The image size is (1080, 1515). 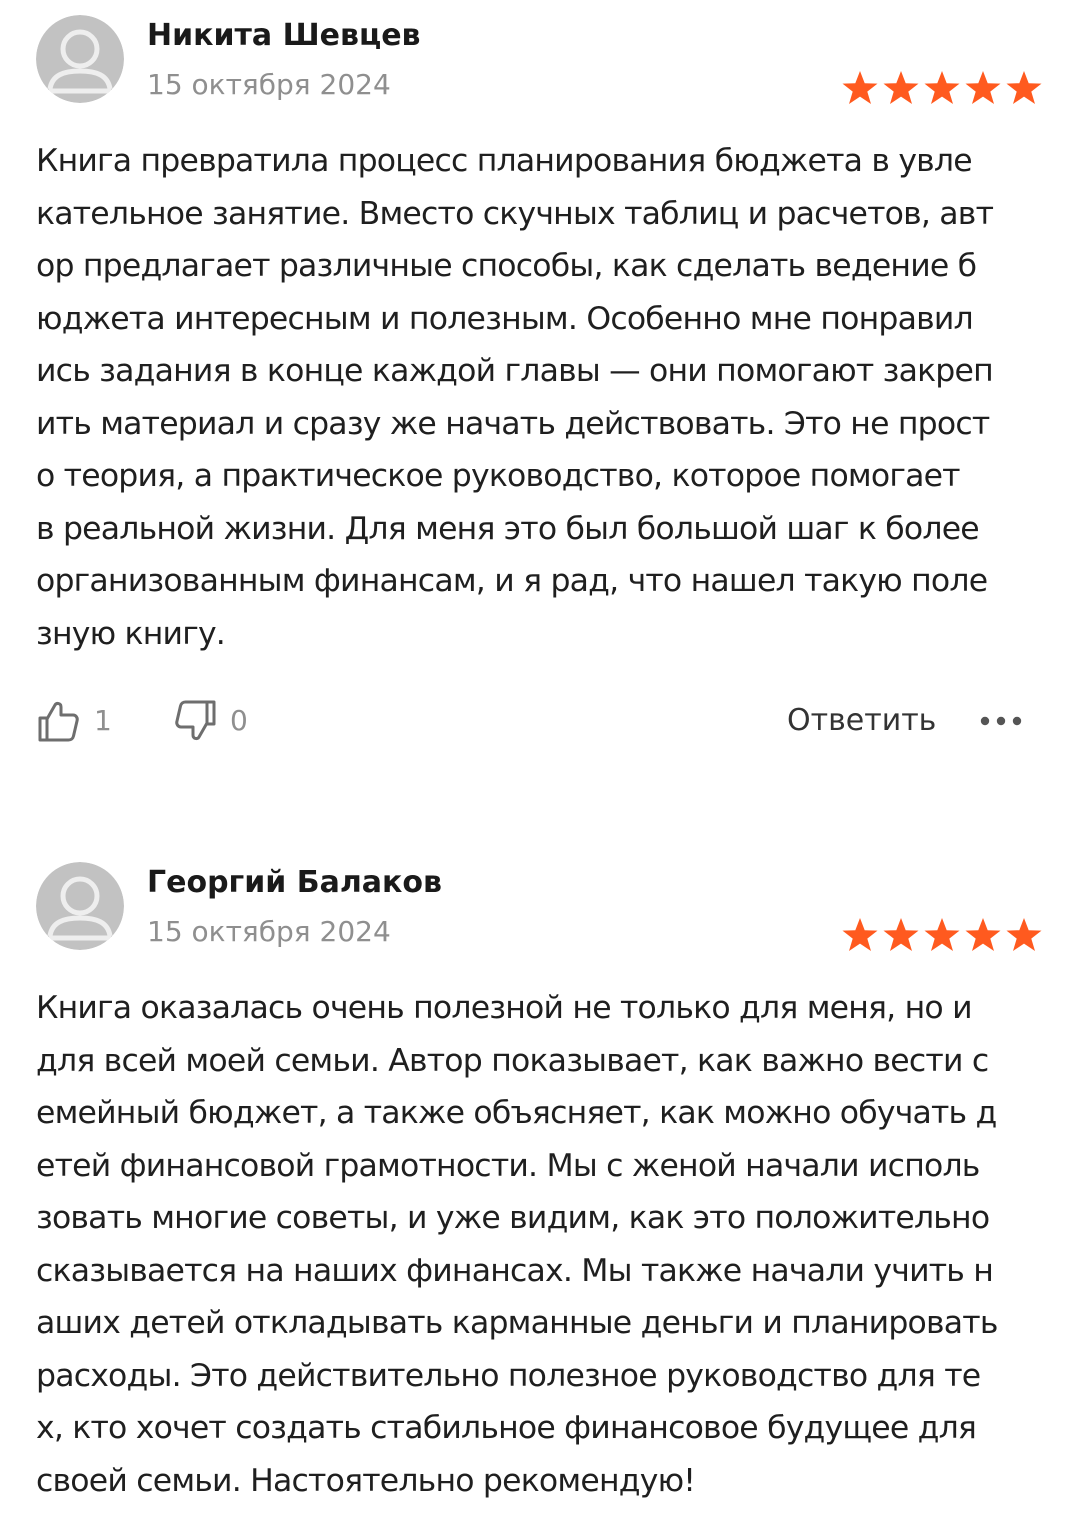 What do you see at coordinates (59, 721) in the screenshot?
I see `thumbs-up-icon` at bounding box center [59, 721].